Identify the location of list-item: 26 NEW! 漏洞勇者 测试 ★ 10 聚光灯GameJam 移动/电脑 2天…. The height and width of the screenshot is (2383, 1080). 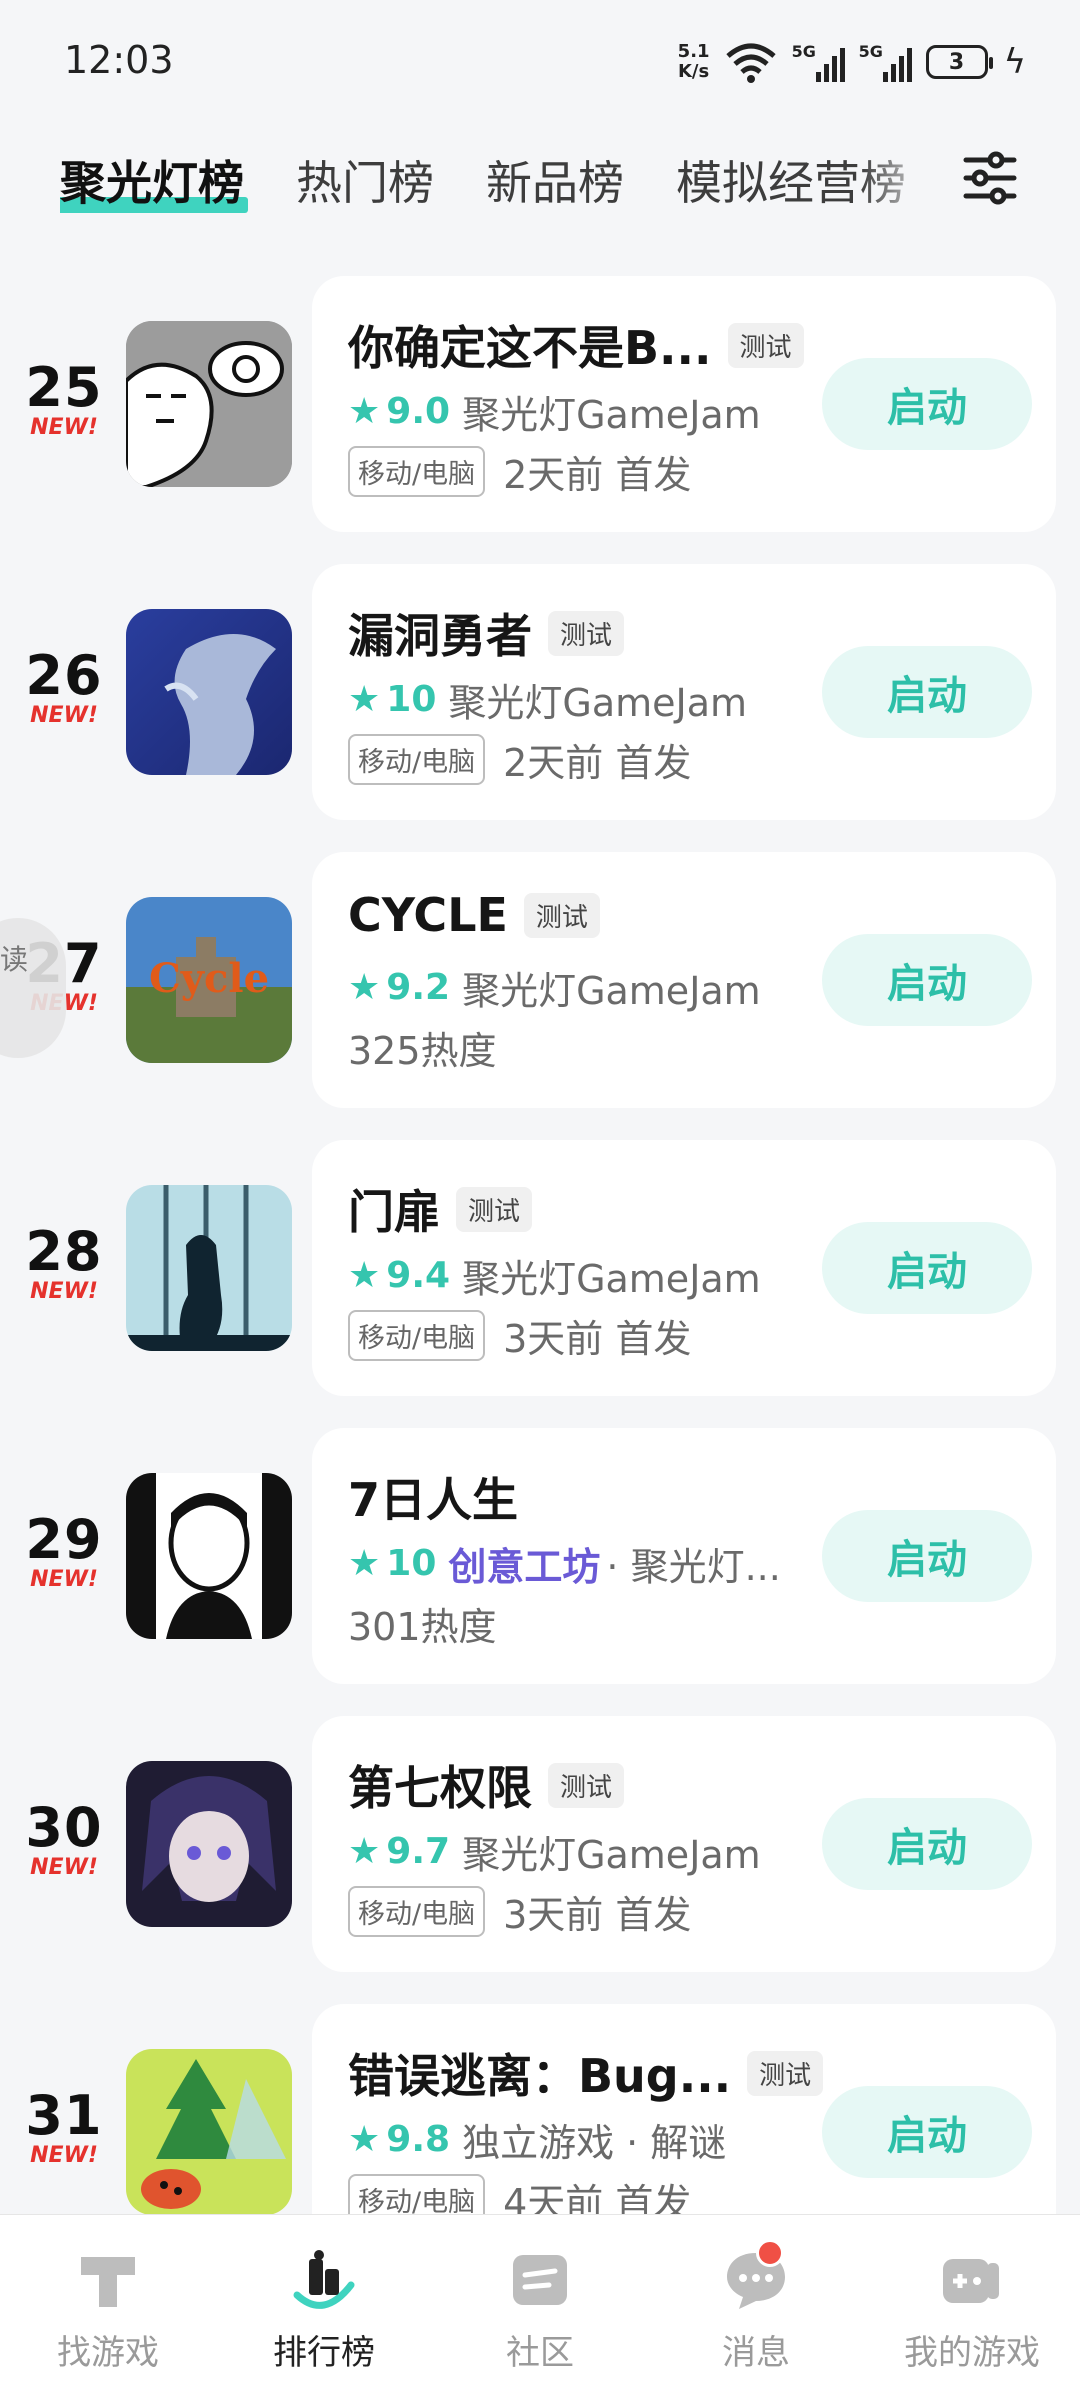
(540, 692).